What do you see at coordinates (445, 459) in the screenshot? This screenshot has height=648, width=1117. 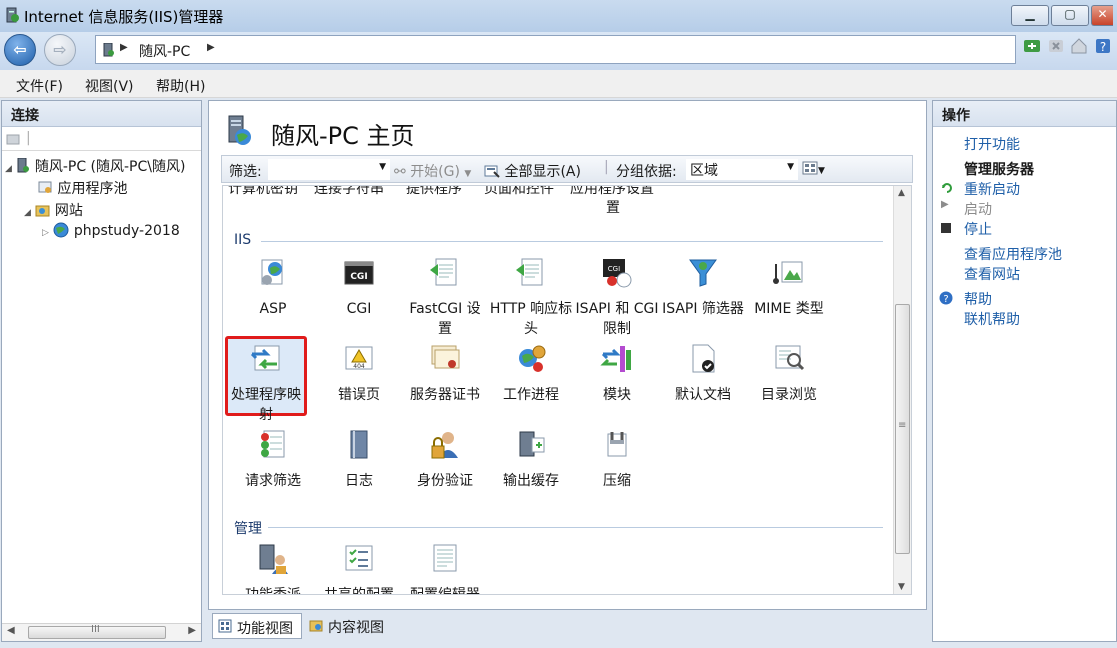 I see `feature-authentication: 身份验证` at bounding box center [445, 459].